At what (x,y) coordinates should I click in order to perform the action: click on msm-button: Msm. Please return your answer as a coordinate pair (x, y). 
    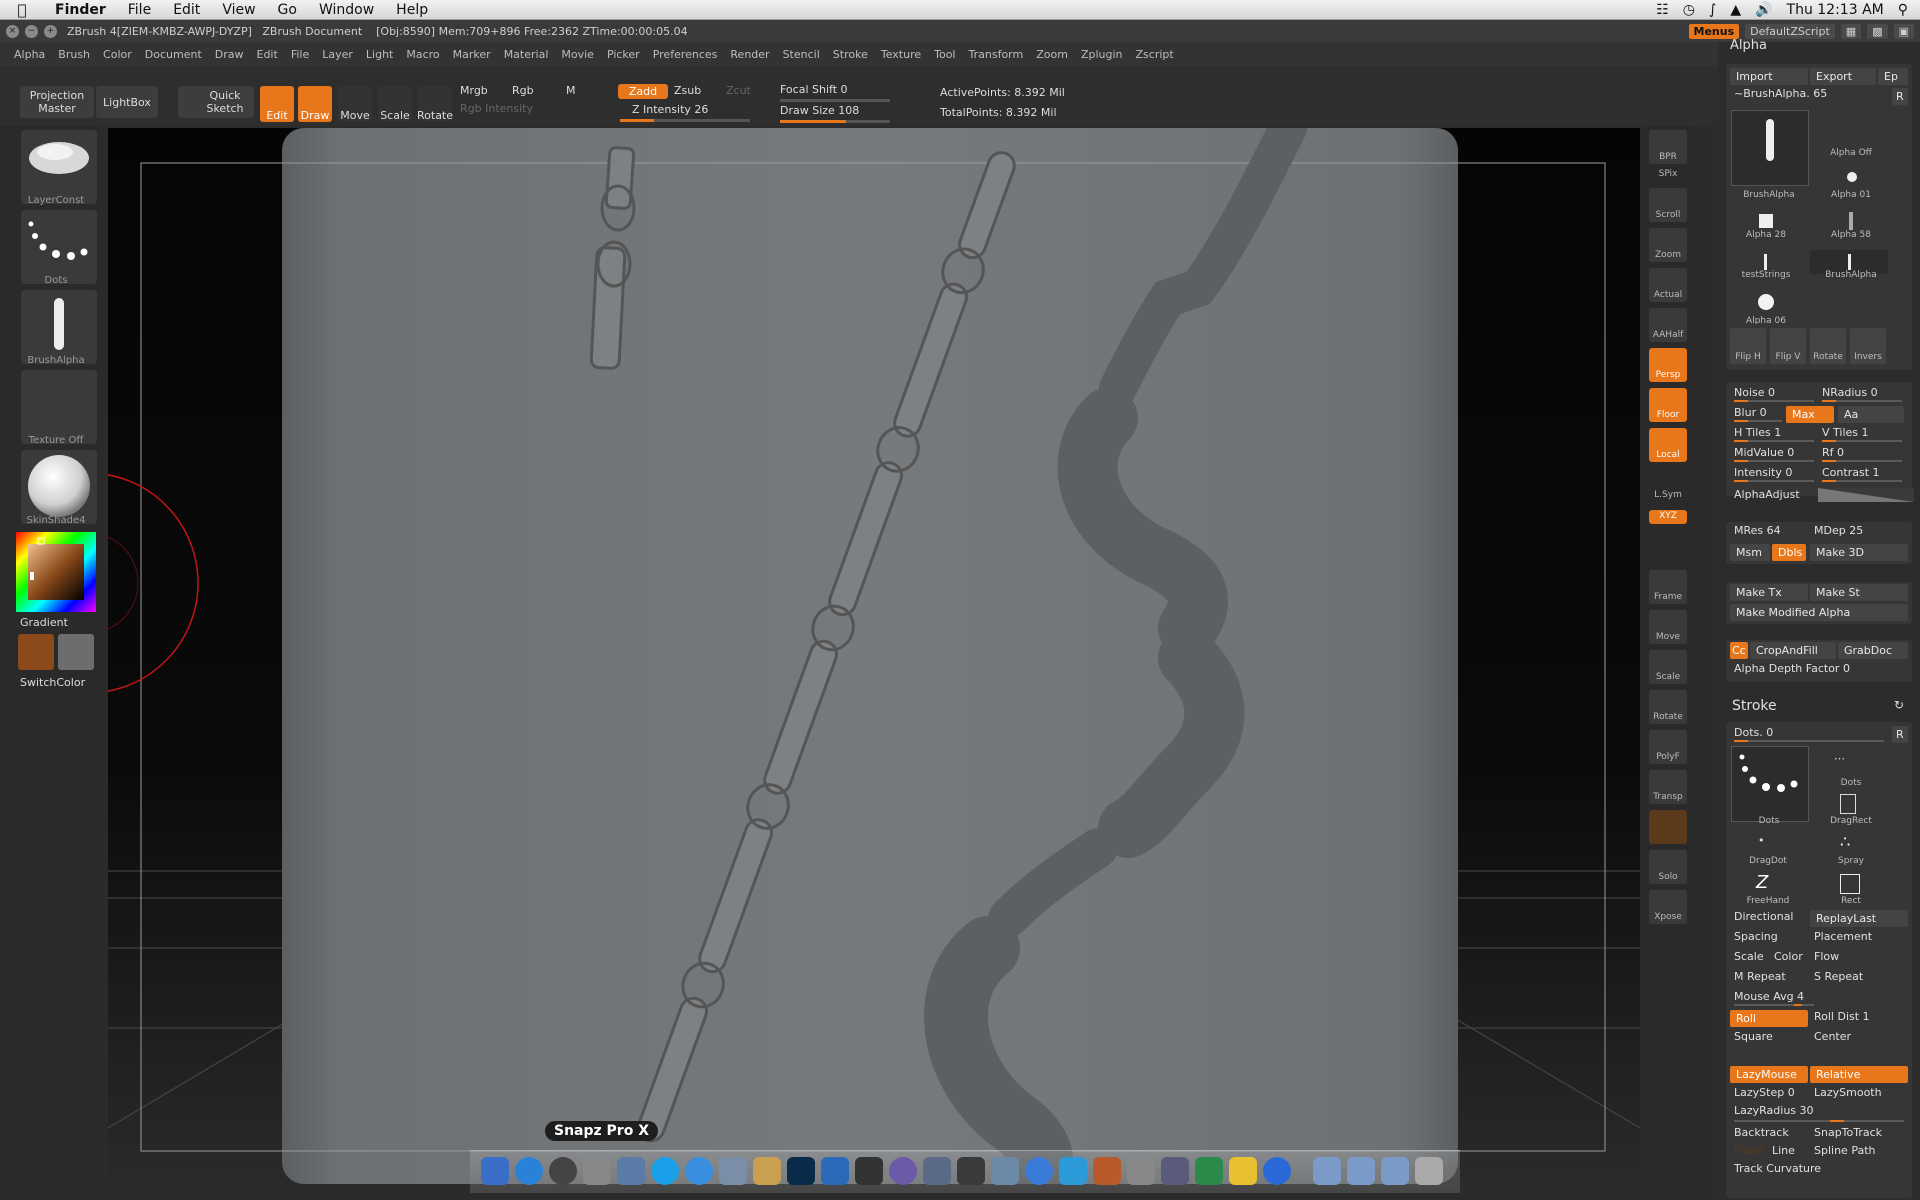
    Looking at the image, I should click on (1750, 552).